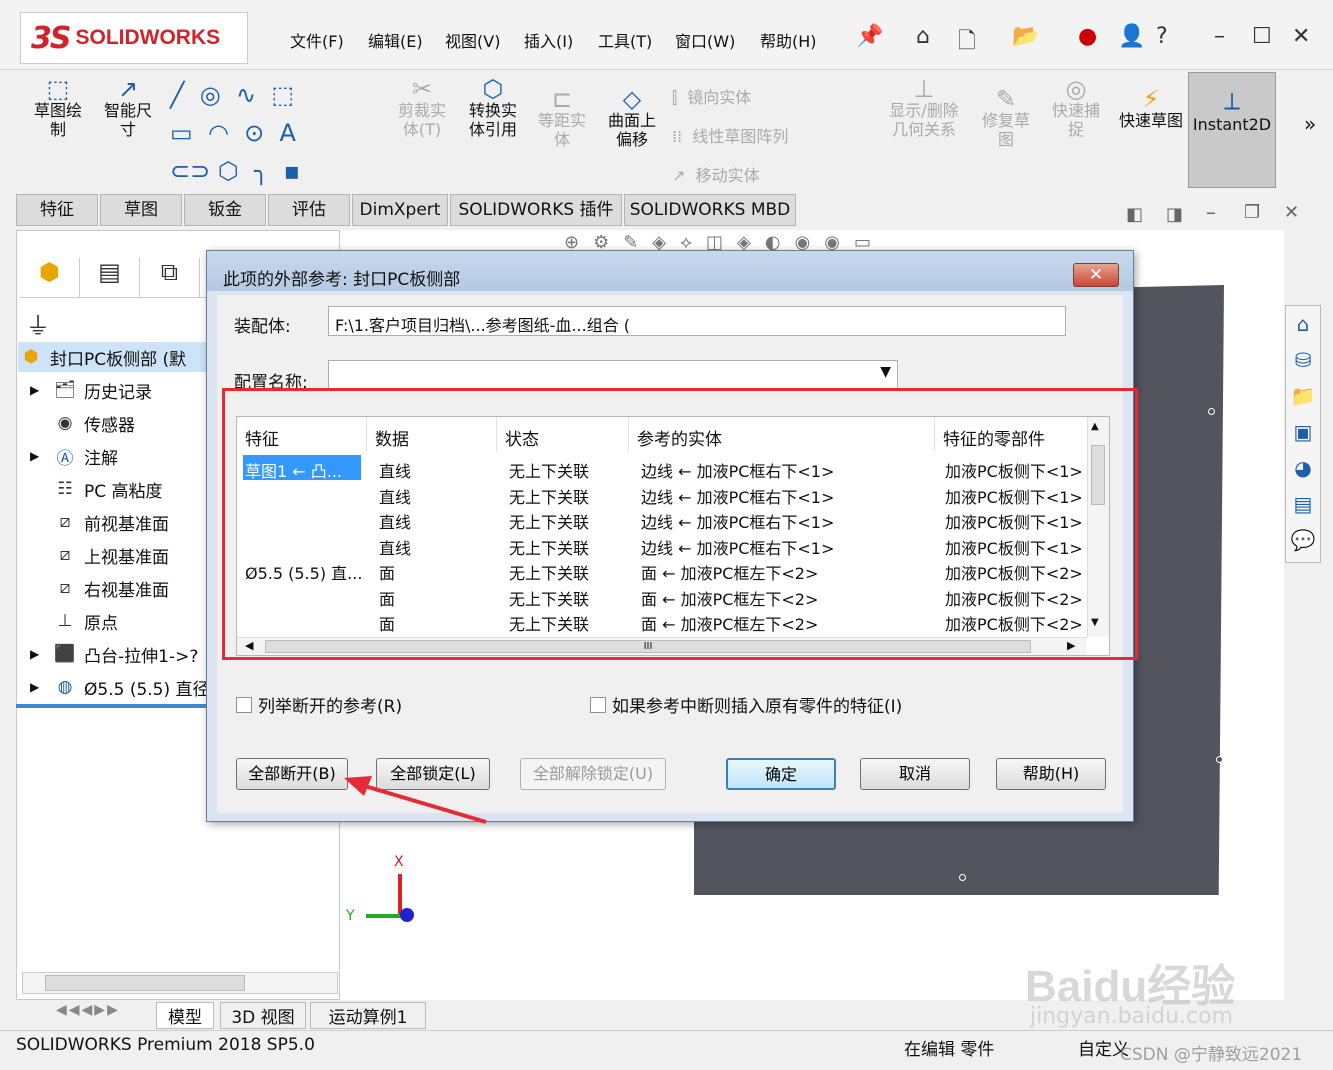 The width and height of the screenshot is (1333, 1070). What do you see at coordinates (1303, 396) in the screenshot?
I see `file-explorer-icon: 📁` at bounding box center [1303, 396].